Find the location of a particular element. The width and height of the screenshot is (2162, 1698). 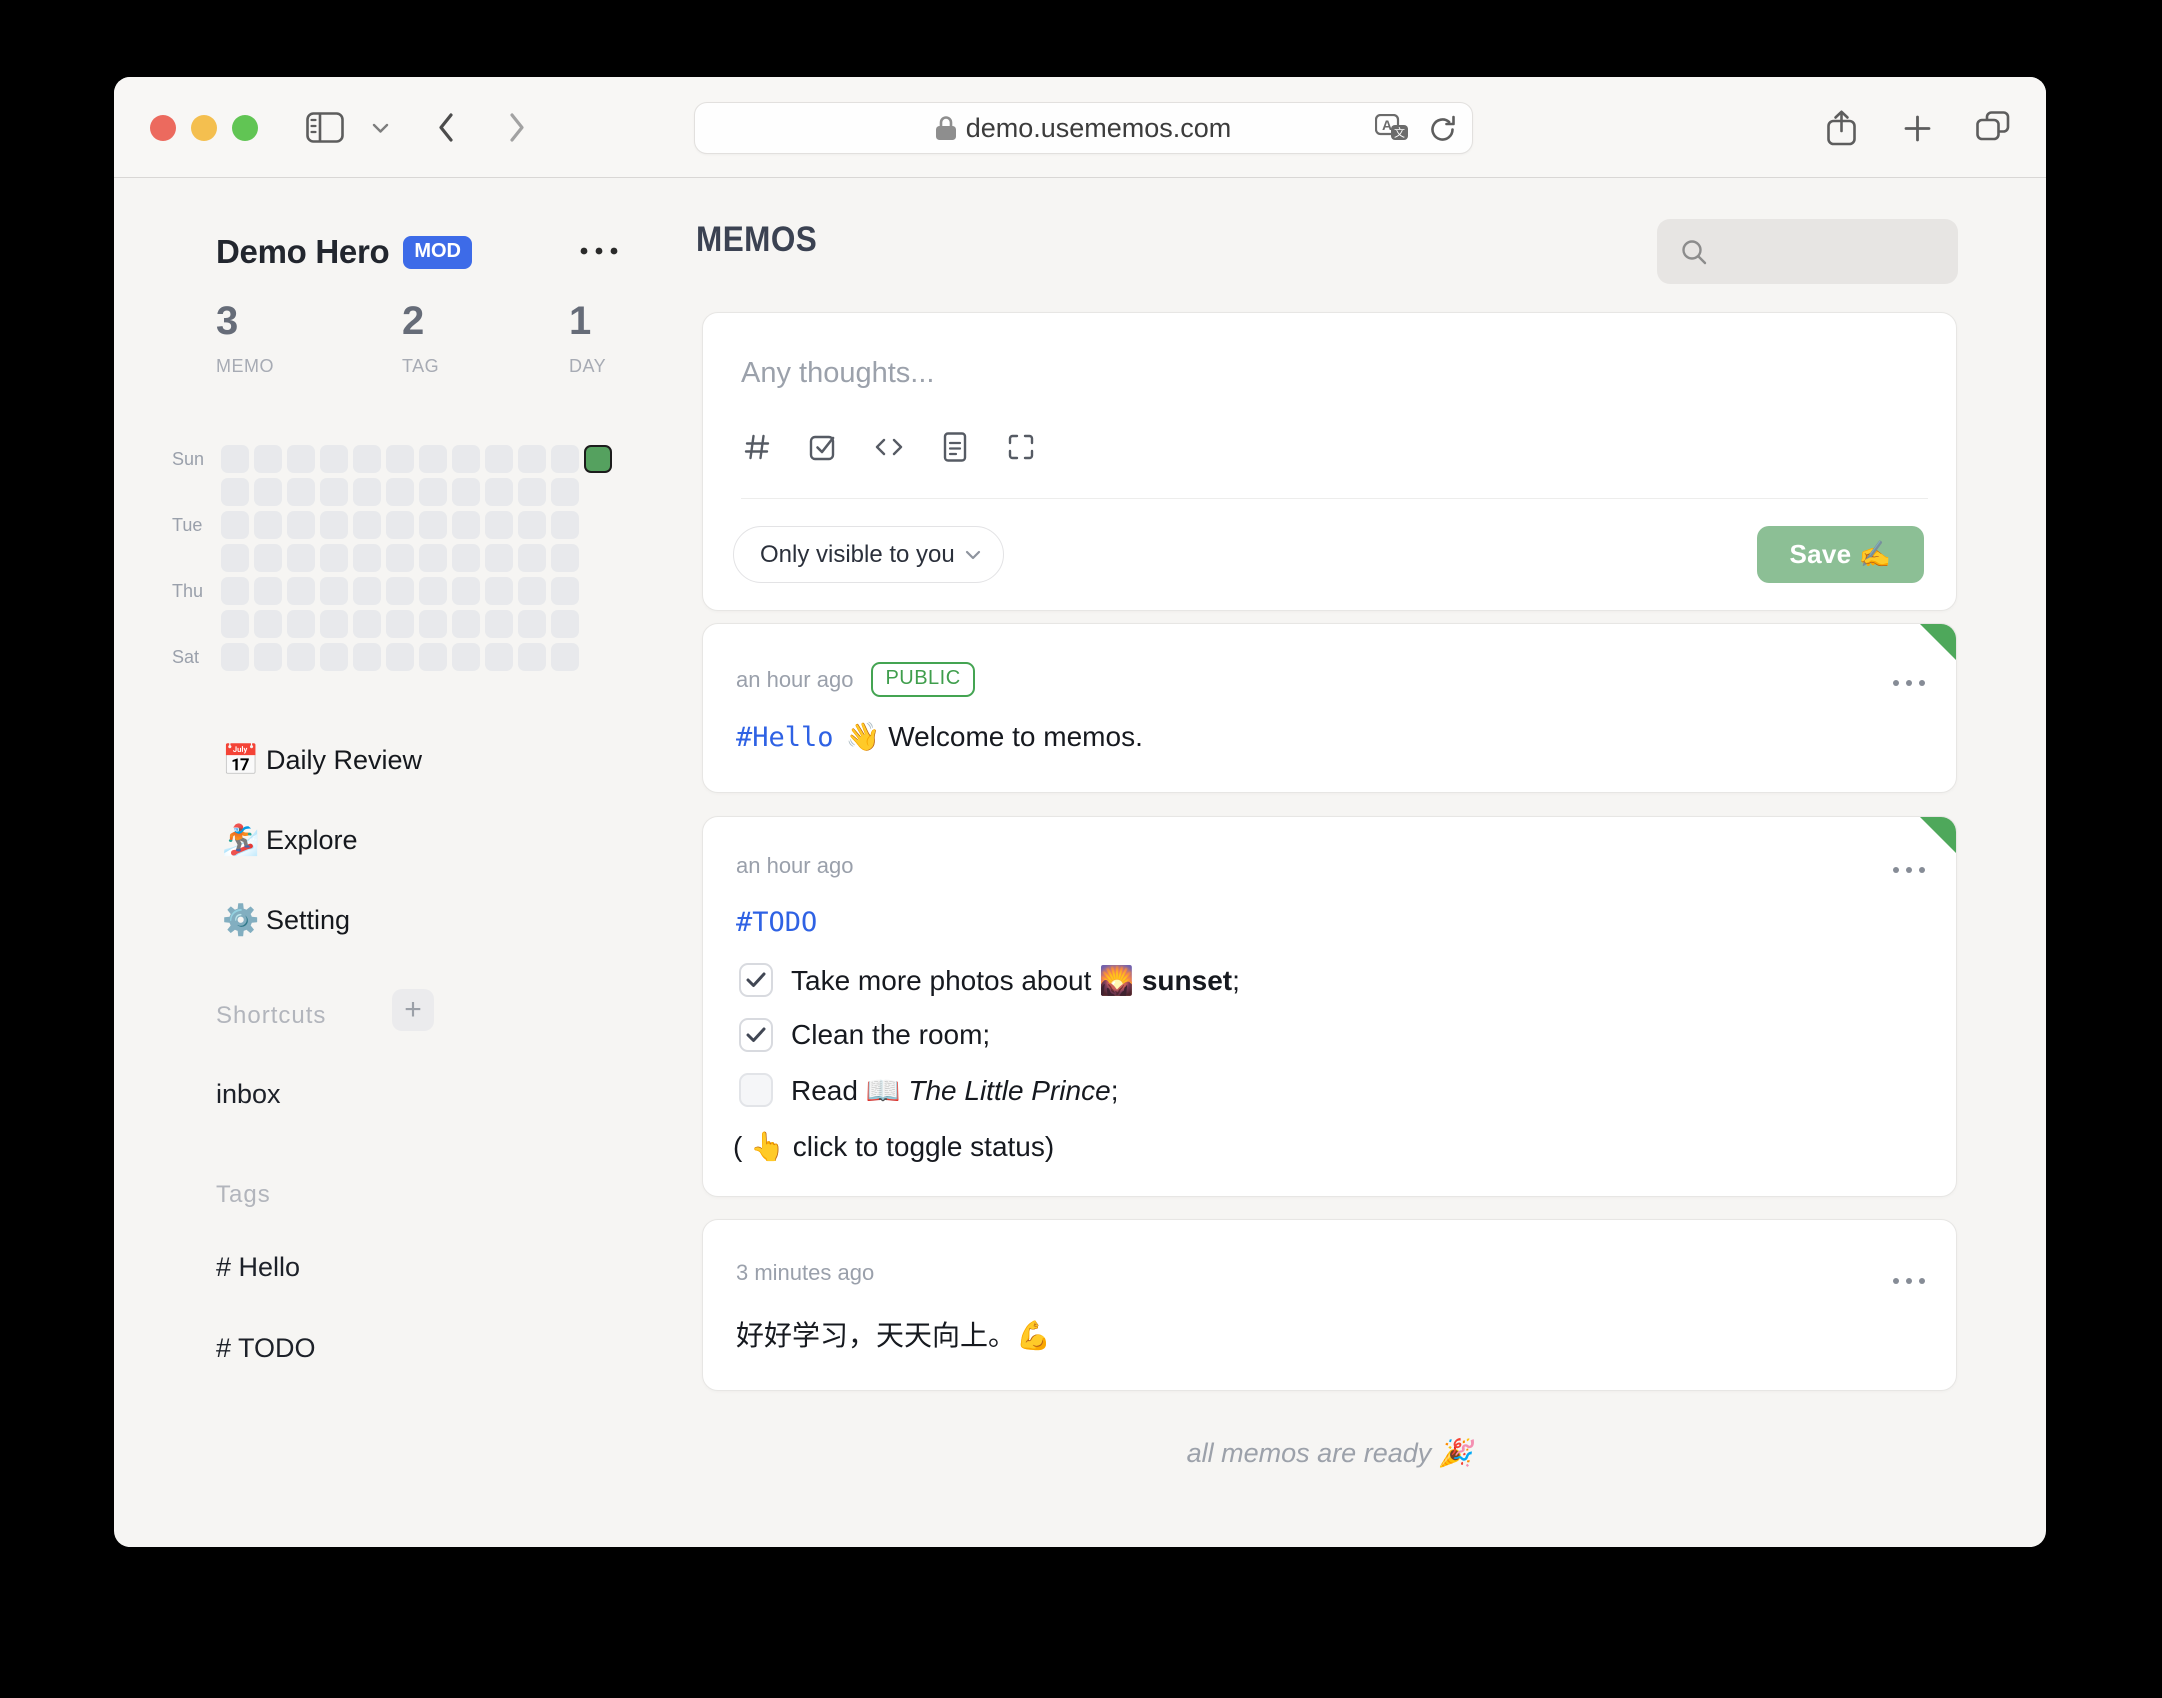

sidebar-item-explore: 🏂 Explore is located at coordinates (415, 840).